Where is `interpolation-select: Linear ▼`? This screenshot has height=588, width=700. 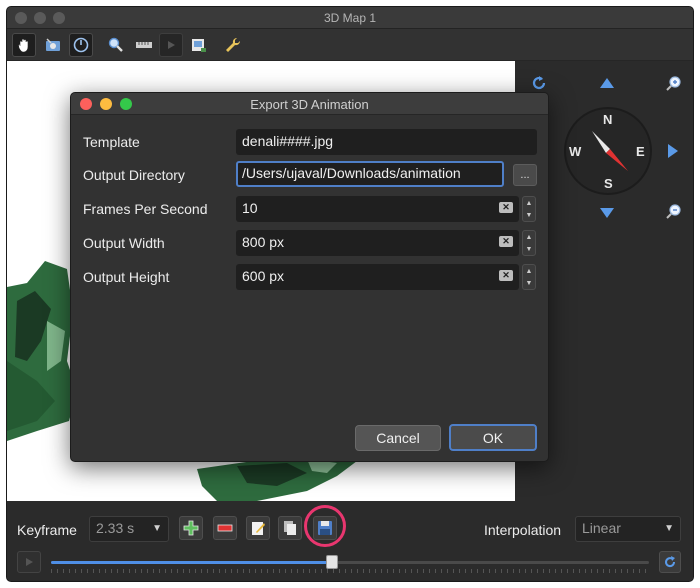
interpolation-select: Linear ▼ is located at coordinates (628, 529).